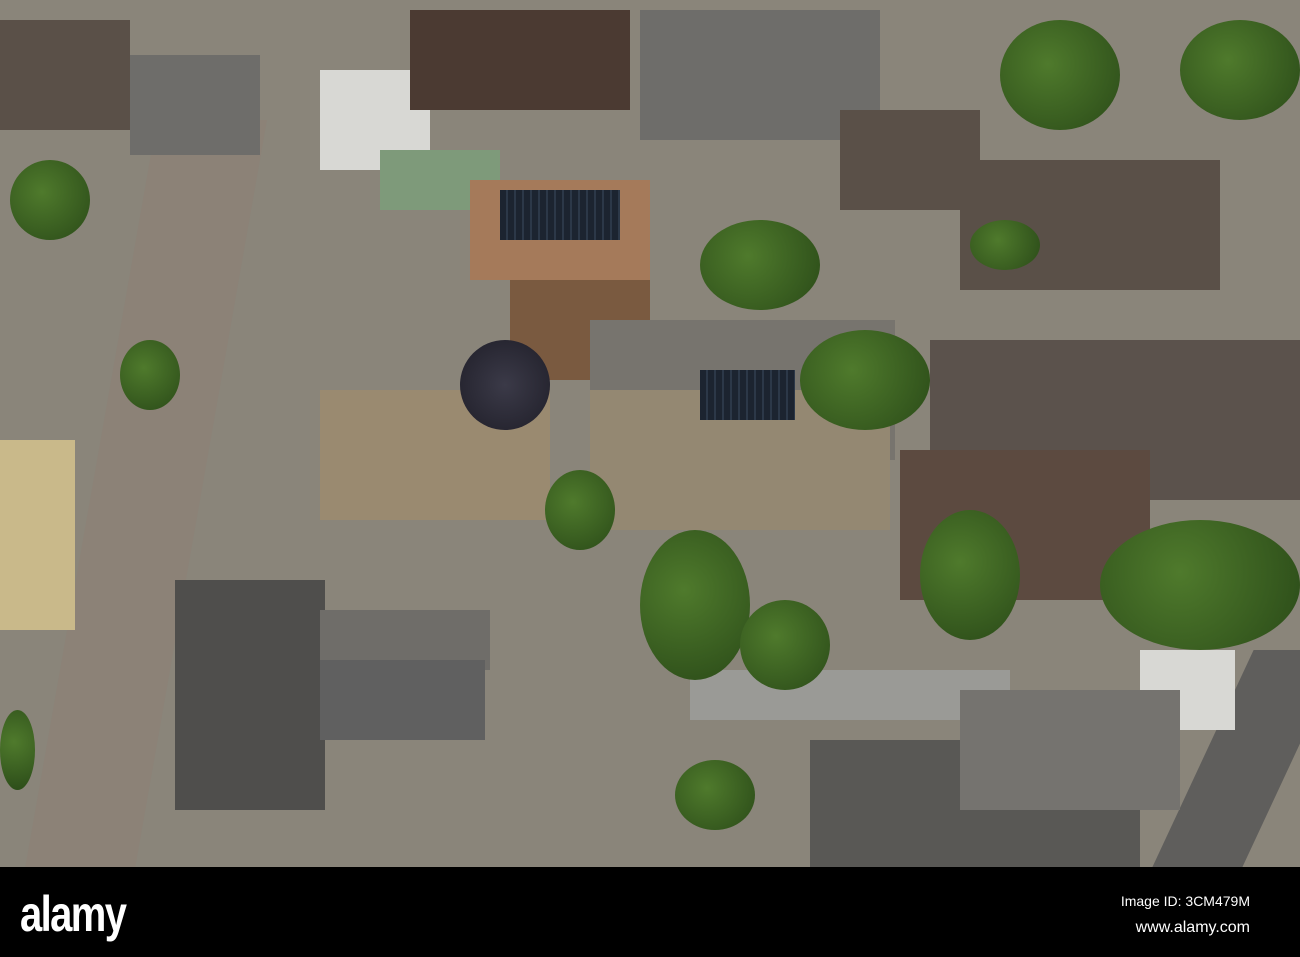  What do you see at coordinates (650, 912) in the screenshot?
I see `watermark-bar: alamy Image ID: 3CM479M www.alamy.com` at bounding box center [650, 912].